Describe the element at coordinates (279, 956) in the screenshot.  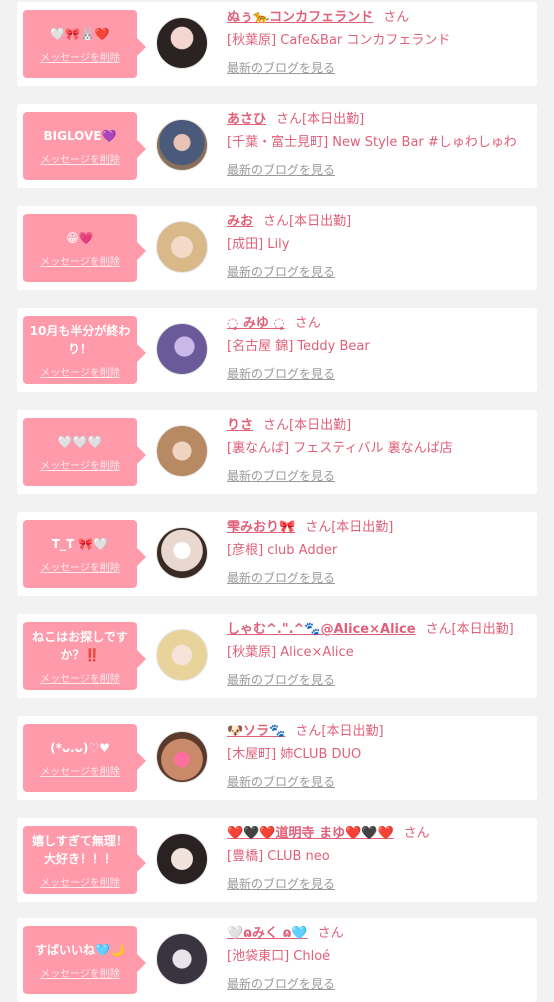
I see `shop-name: [池袋東口] Chloé` at that location.